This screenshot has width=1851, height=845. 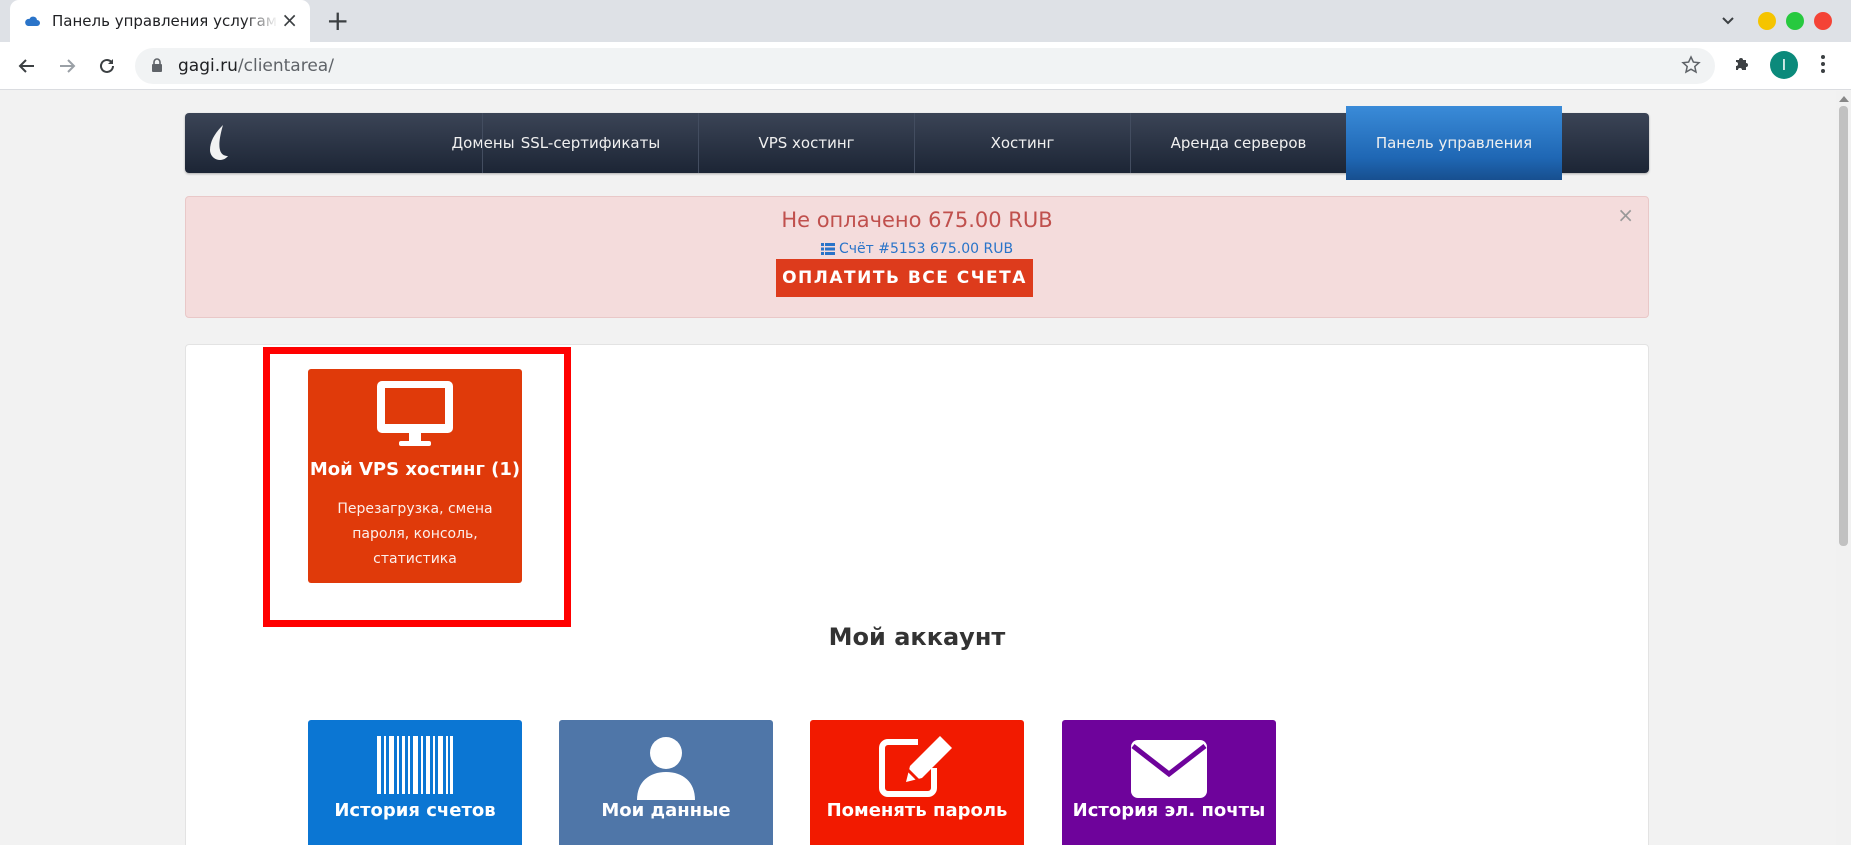 I want to click on cloud-favicon-icon, so click(x=32, y=21).